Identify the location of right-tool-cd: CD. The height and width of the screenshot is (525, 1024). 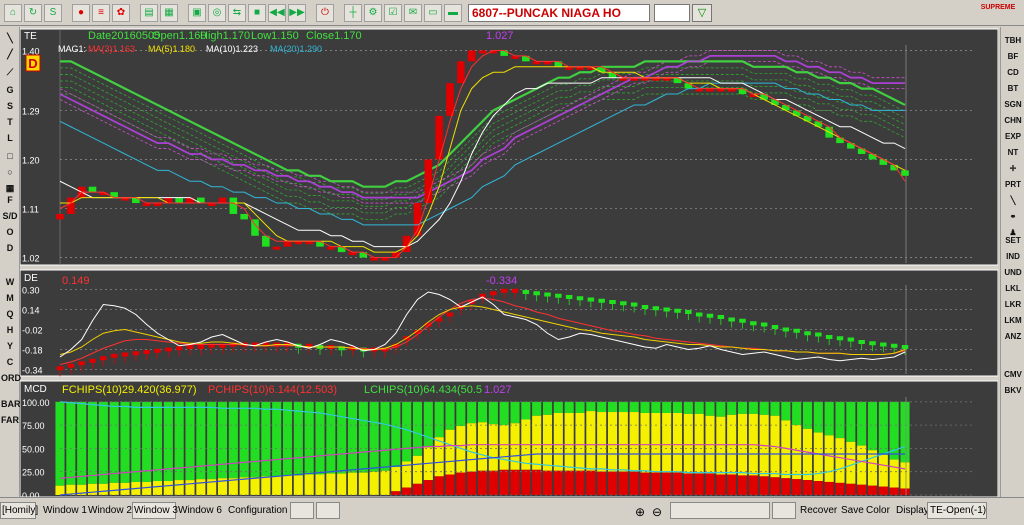
(1012, 72).